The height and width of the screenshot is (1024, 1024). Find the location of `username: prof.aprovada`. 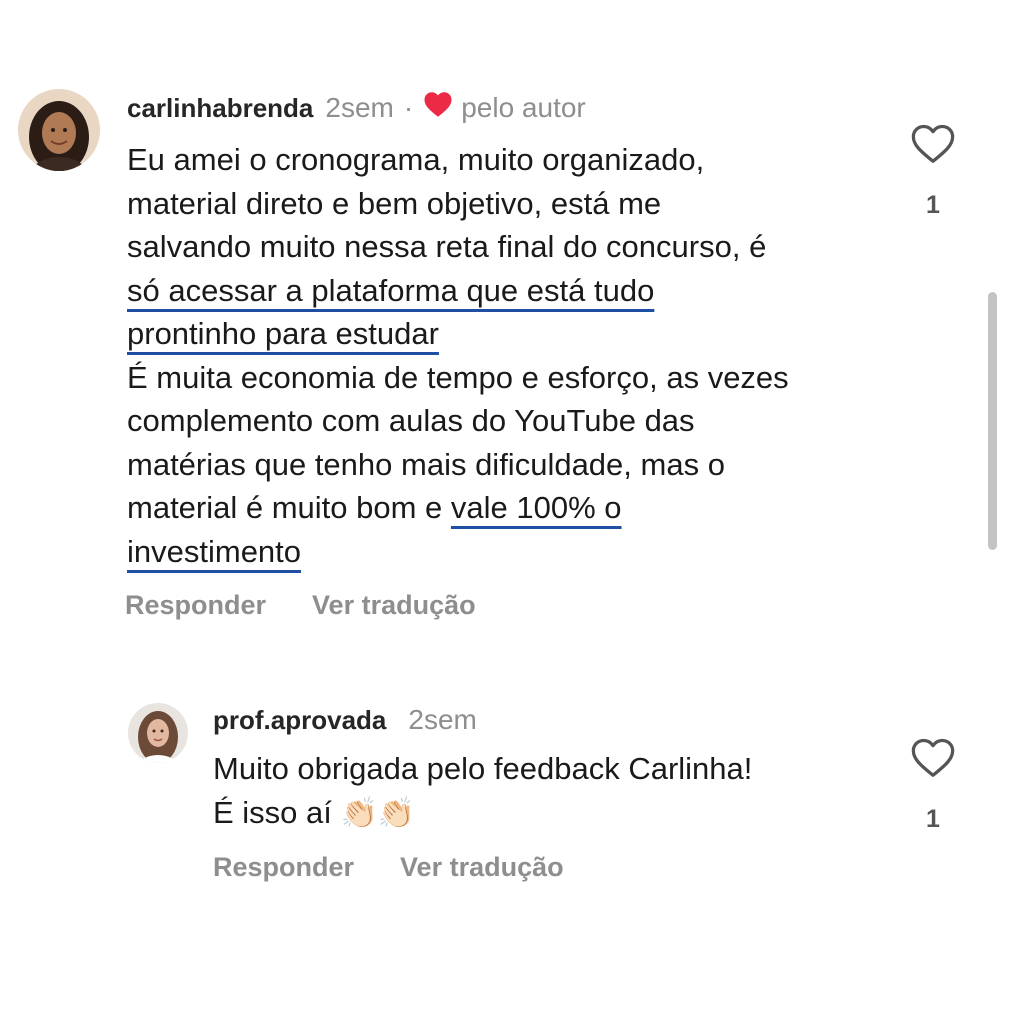

username: prof.aprovada is located at coordinates (299, 720).